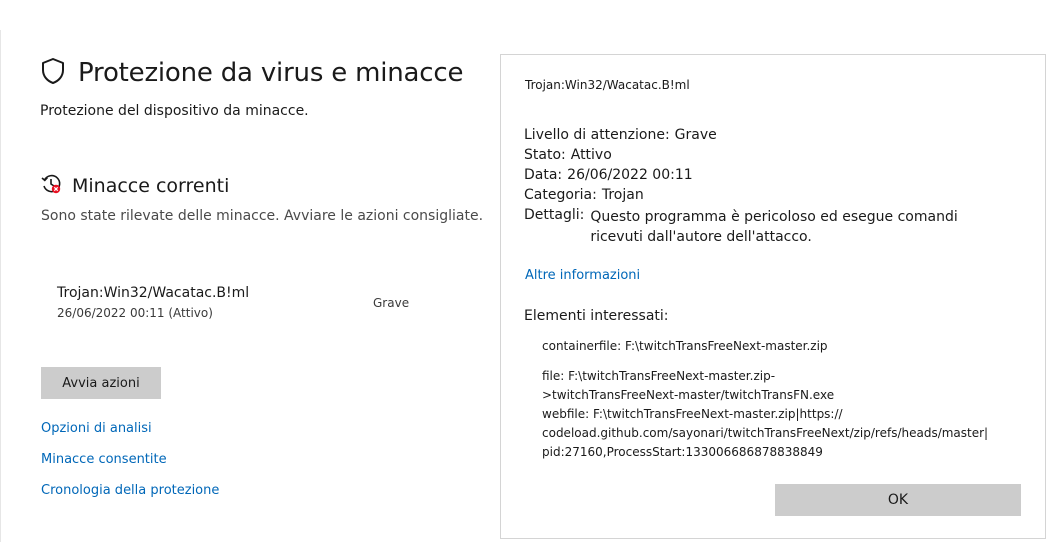 The image size is (1056, 542). What do you see at coordinates (597, 135) in the screenshot?
I see `alert-level-label: Livello di attenzione:` at bounding box center [597, 135].